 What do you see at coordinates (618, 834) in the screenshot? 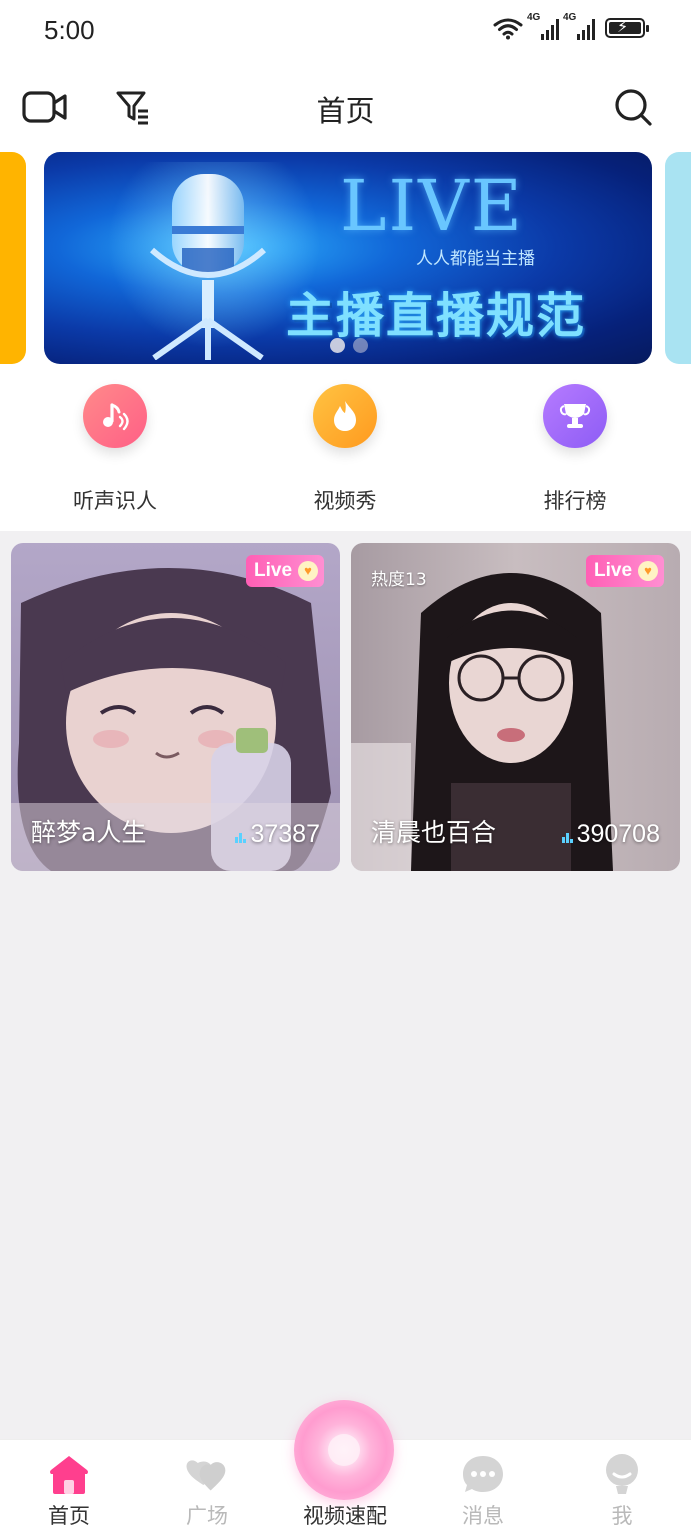
I see `viewer-count-value: 390708` at bounding box center [618, 834].